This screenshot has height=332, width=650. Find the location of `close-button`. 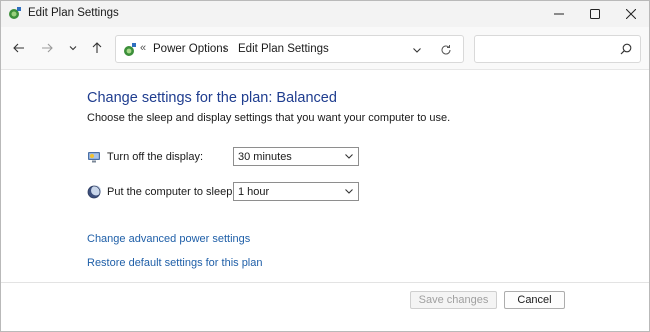

close-button is located at coordinates (629, 14).